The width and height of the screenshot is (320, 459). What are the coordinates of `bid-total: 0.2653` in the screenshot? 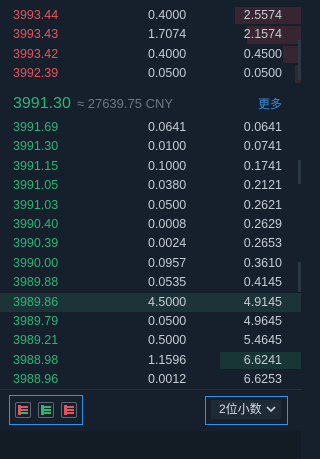 It's located at (262, 243).